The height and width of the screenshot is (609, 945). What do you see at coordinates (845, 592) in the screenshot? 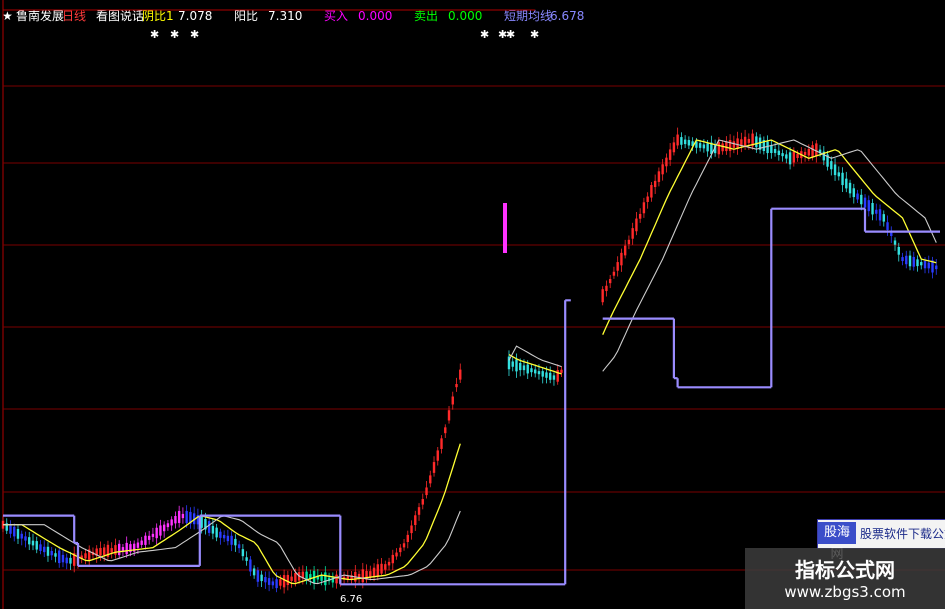
I see `watermark-url: www.zbgs3.com` at bounding box center [845, 592].